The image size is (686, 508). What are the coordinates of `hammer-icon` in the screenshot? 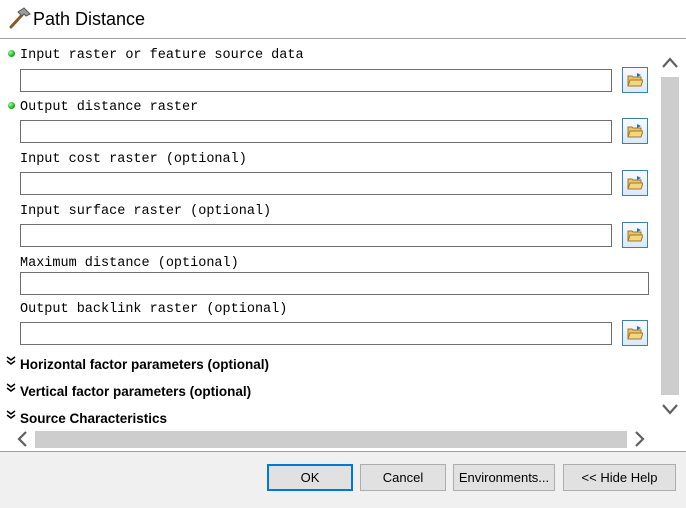 It's located at (19, 18).